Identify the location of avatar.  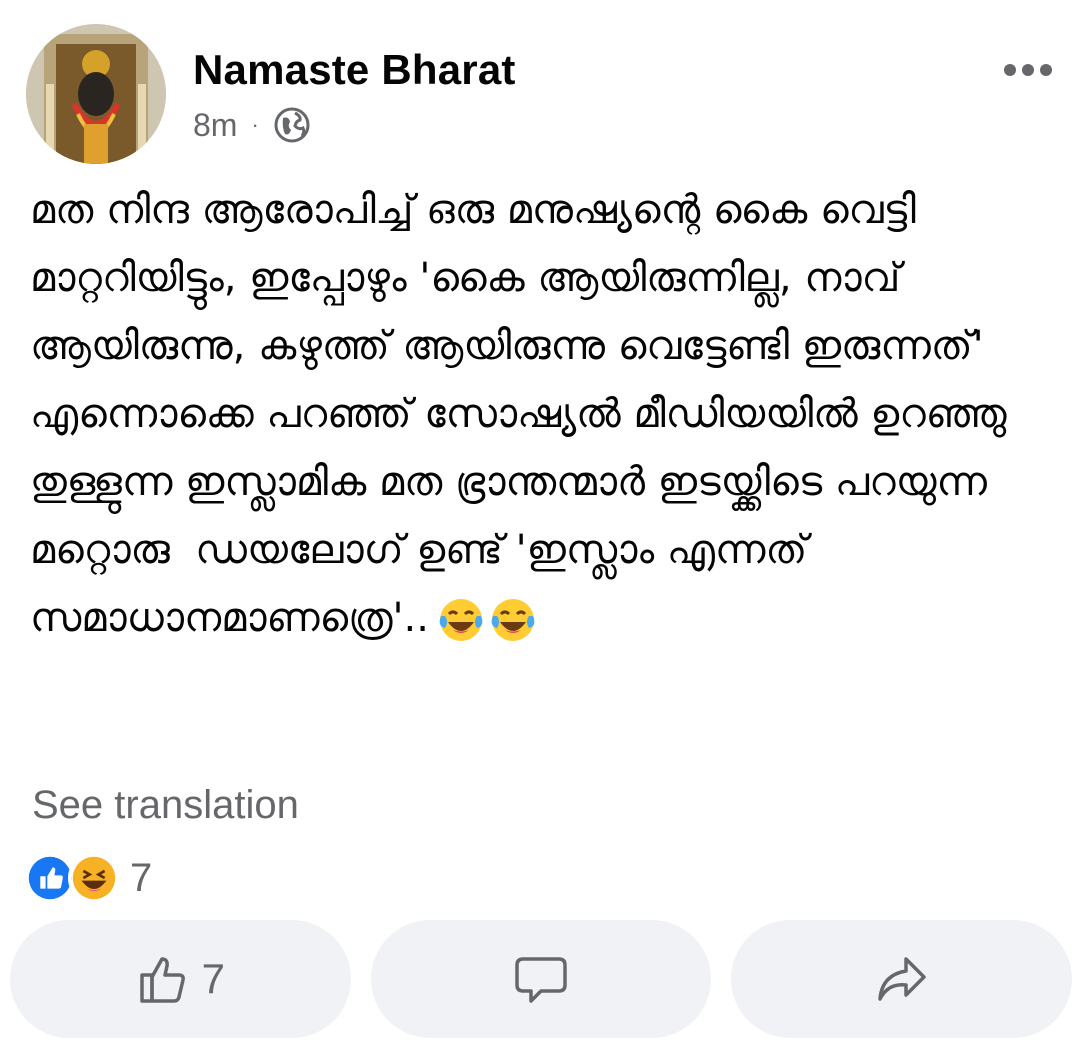
(96, 94).